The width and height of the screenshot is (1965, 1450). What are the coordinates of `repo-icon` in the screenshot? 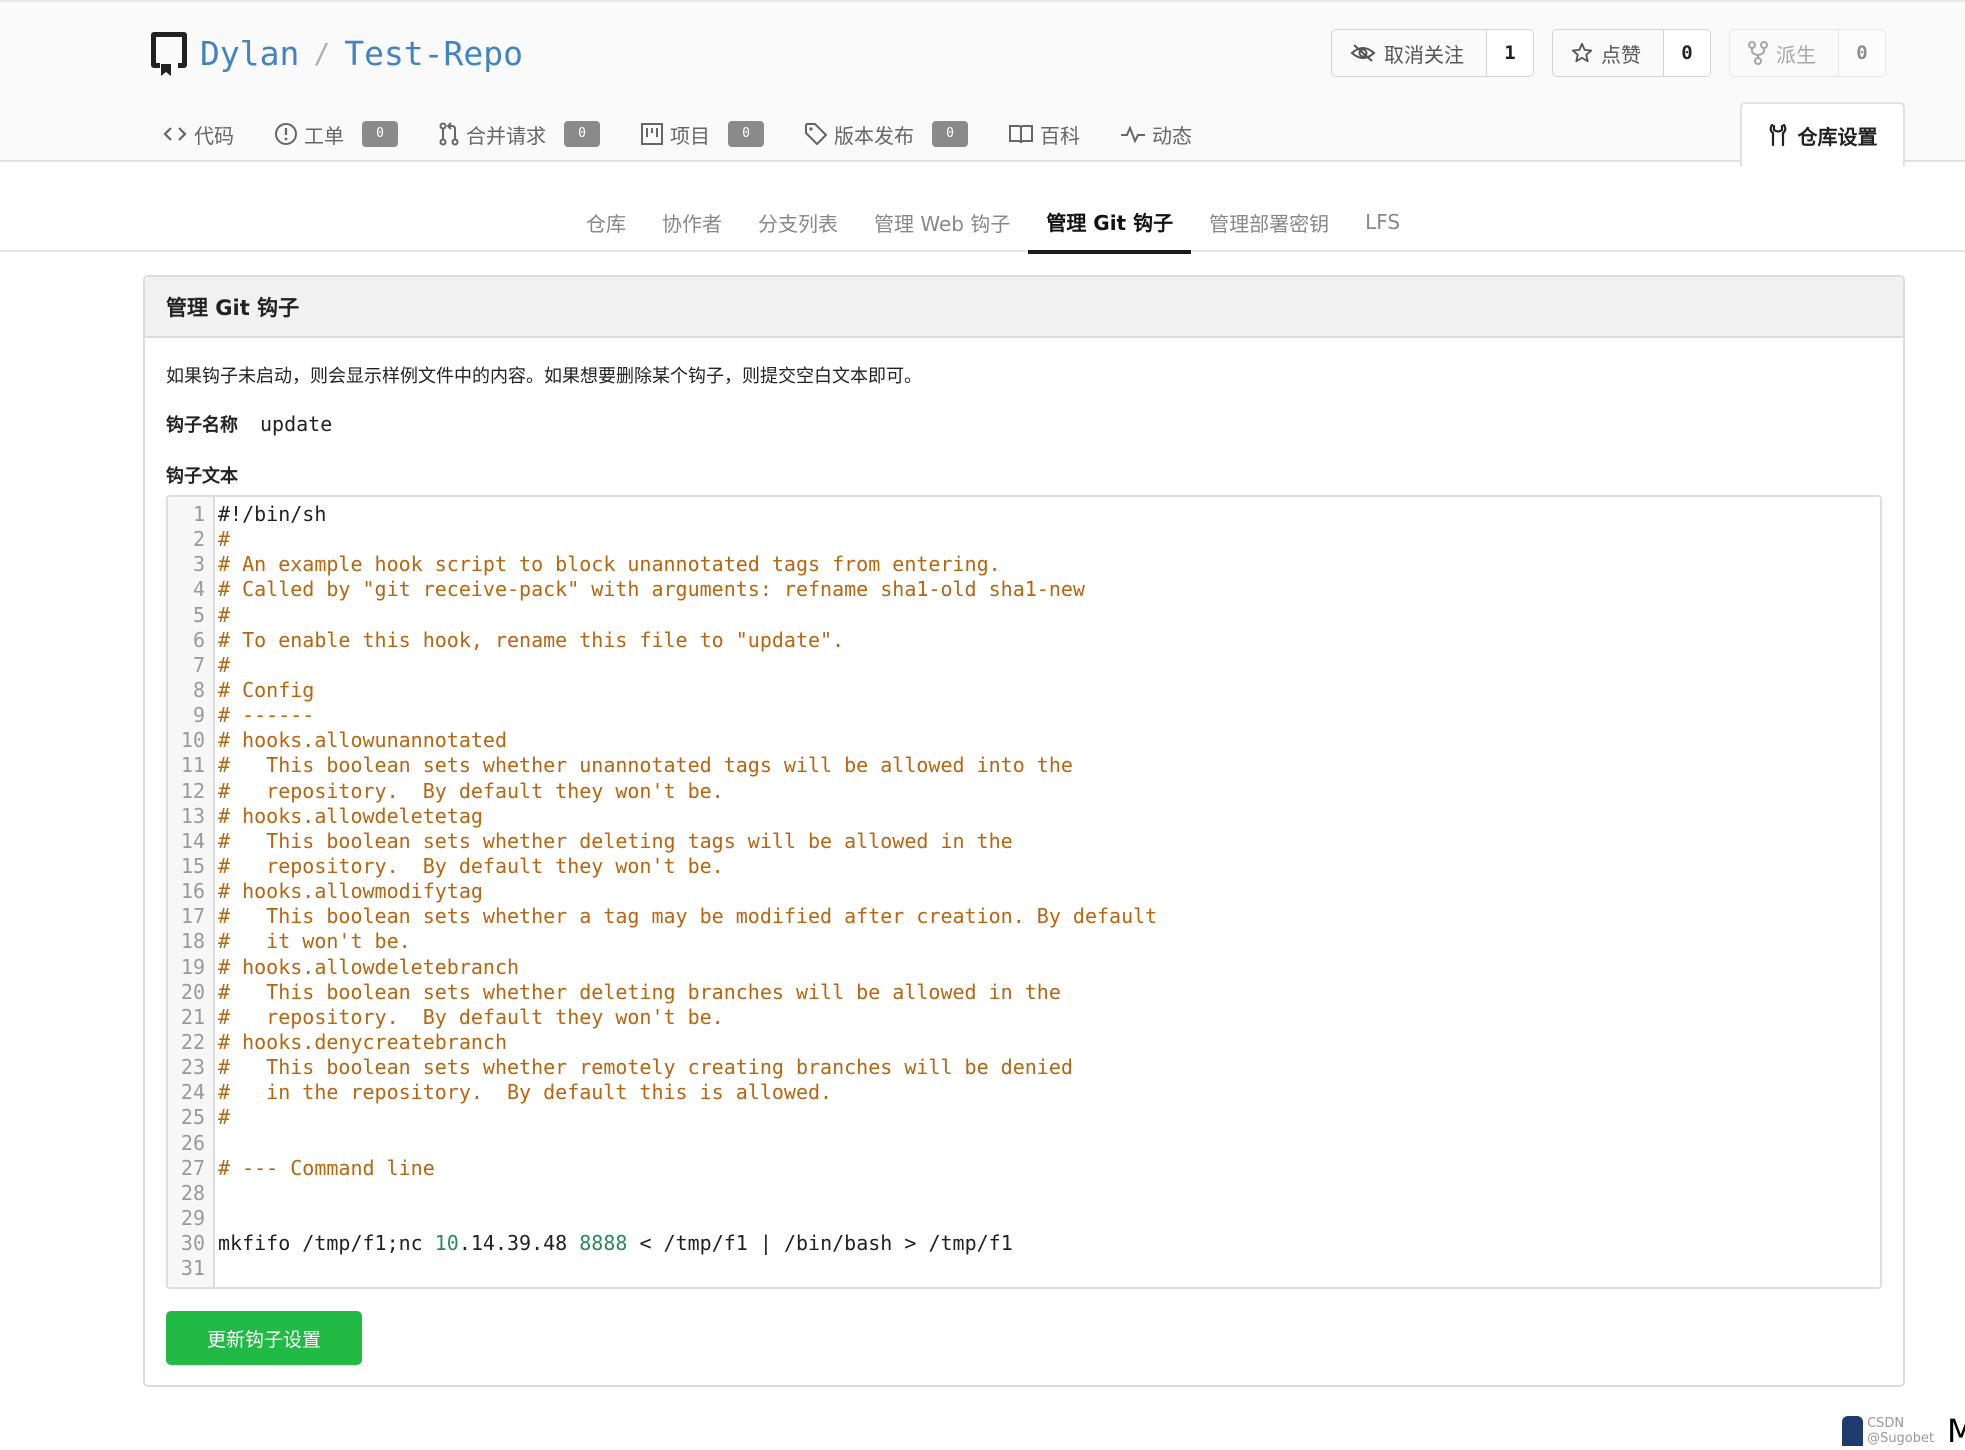 It's located at (169, 54).